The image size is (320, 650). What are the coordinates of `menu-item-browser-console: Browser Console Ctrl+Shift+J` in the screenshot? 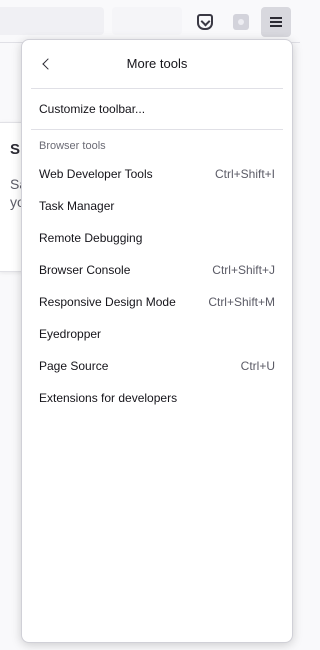 It's located at (157, 270).